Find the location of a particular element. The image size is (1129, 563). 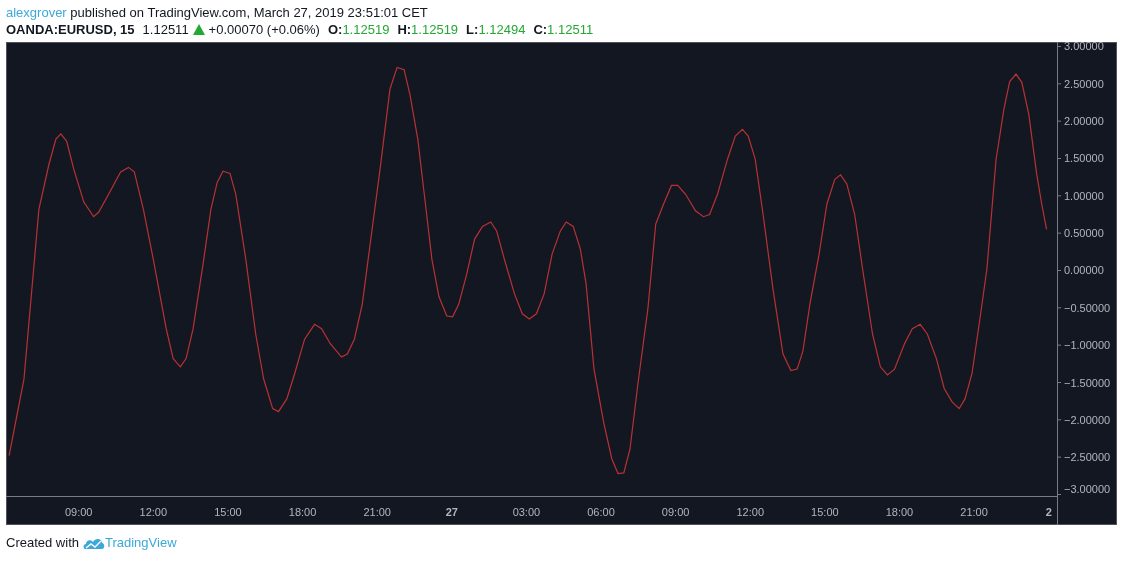

axis-label: 1.50000 is located at coordinates (1084, 158).